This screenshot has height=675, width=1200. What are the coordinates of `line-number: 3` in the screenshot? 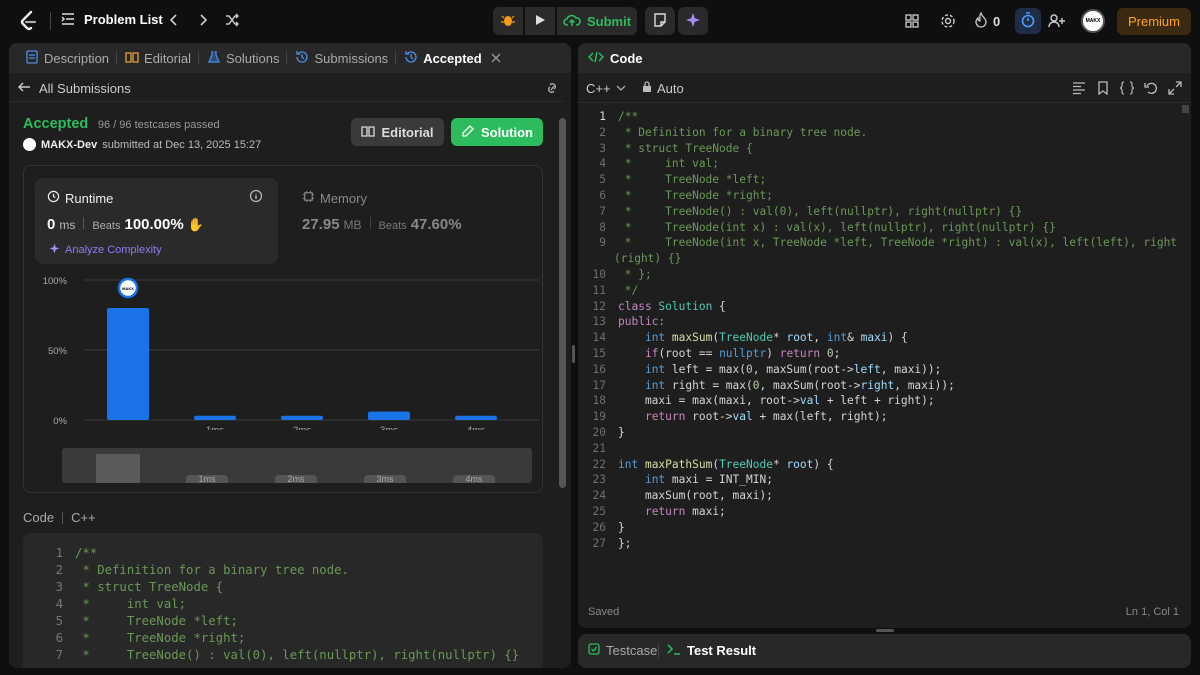 It's located at (602, 148).